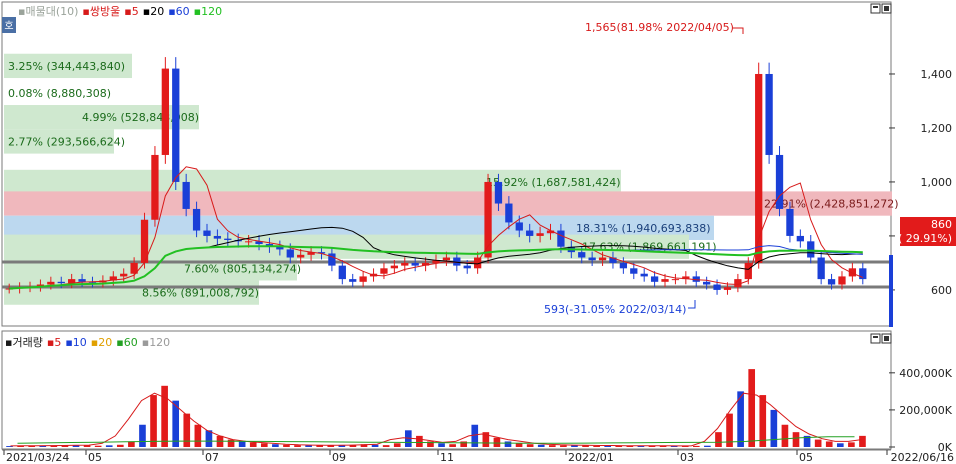  I want to click on volume-tick-label: 400,000K, so click(925, 373).